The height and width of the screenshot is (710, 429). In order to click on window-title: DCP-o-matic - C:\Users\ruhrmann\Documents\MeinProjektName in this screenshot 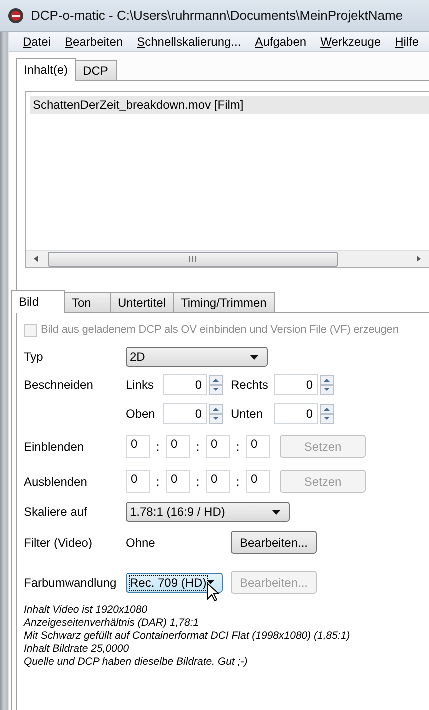, I will do `click(217, 15)`.